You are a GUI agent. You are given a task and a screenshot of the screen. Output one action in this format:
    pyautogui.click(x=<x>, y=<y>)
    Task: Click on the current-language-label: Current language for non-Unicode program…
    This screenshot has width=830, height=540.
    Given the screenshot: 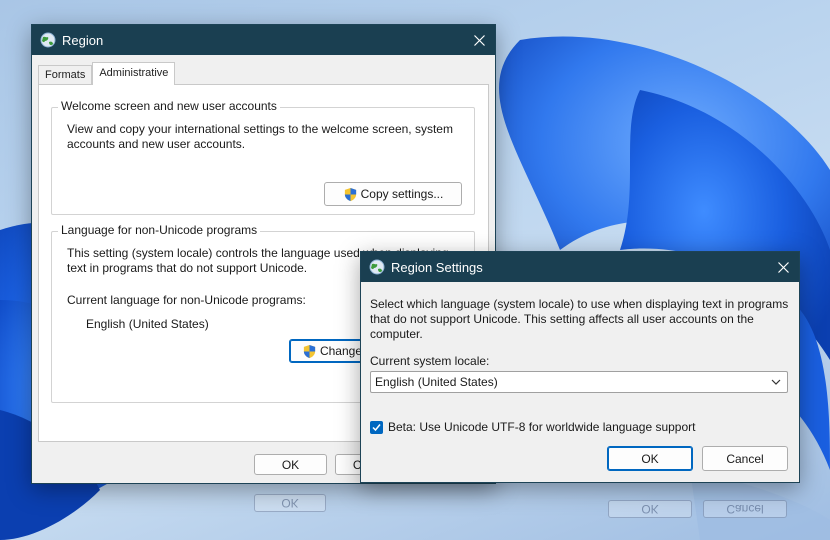 What is the action you would take?
    pyautogui.click(x=186, y=300)
    